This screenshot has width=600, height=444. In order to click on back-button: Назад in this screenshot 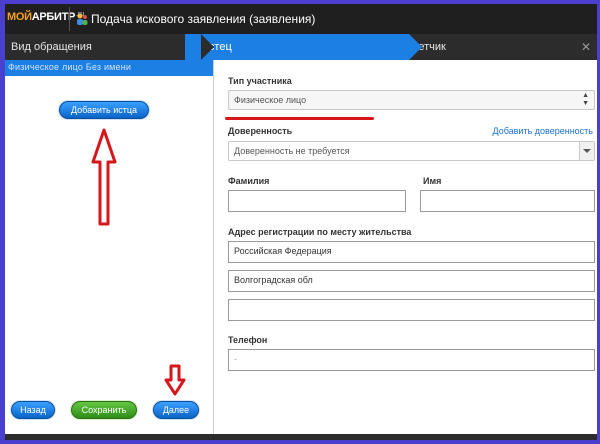, I will do `click(33, 410)`.